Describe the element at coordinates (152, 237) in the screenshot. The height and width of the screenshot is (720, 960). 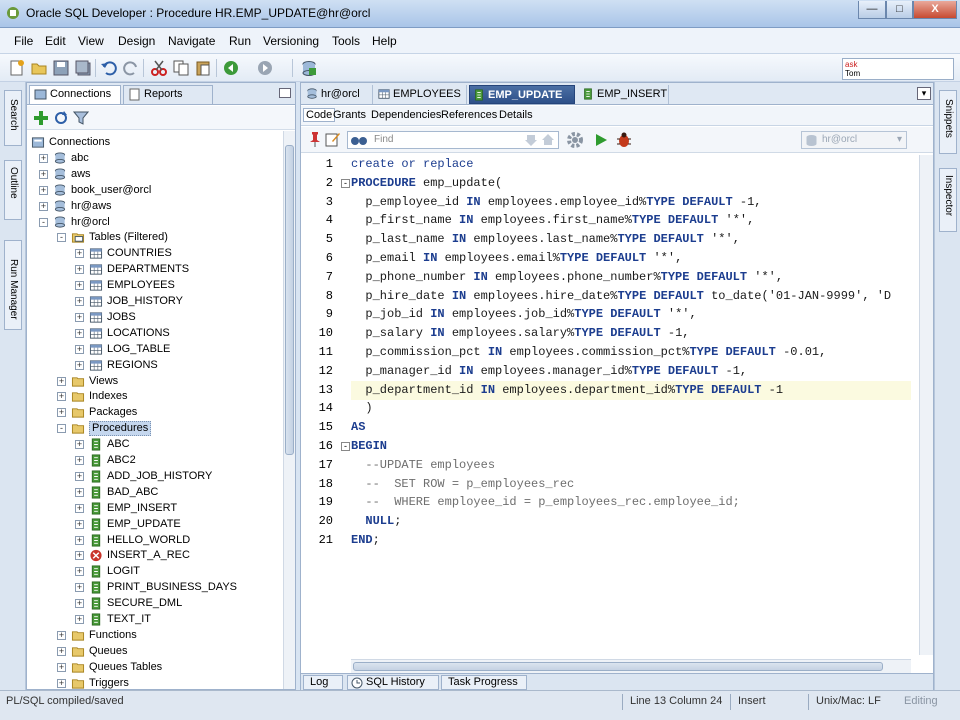
I see `tree-node: - Tables (Filtered)` at that location.